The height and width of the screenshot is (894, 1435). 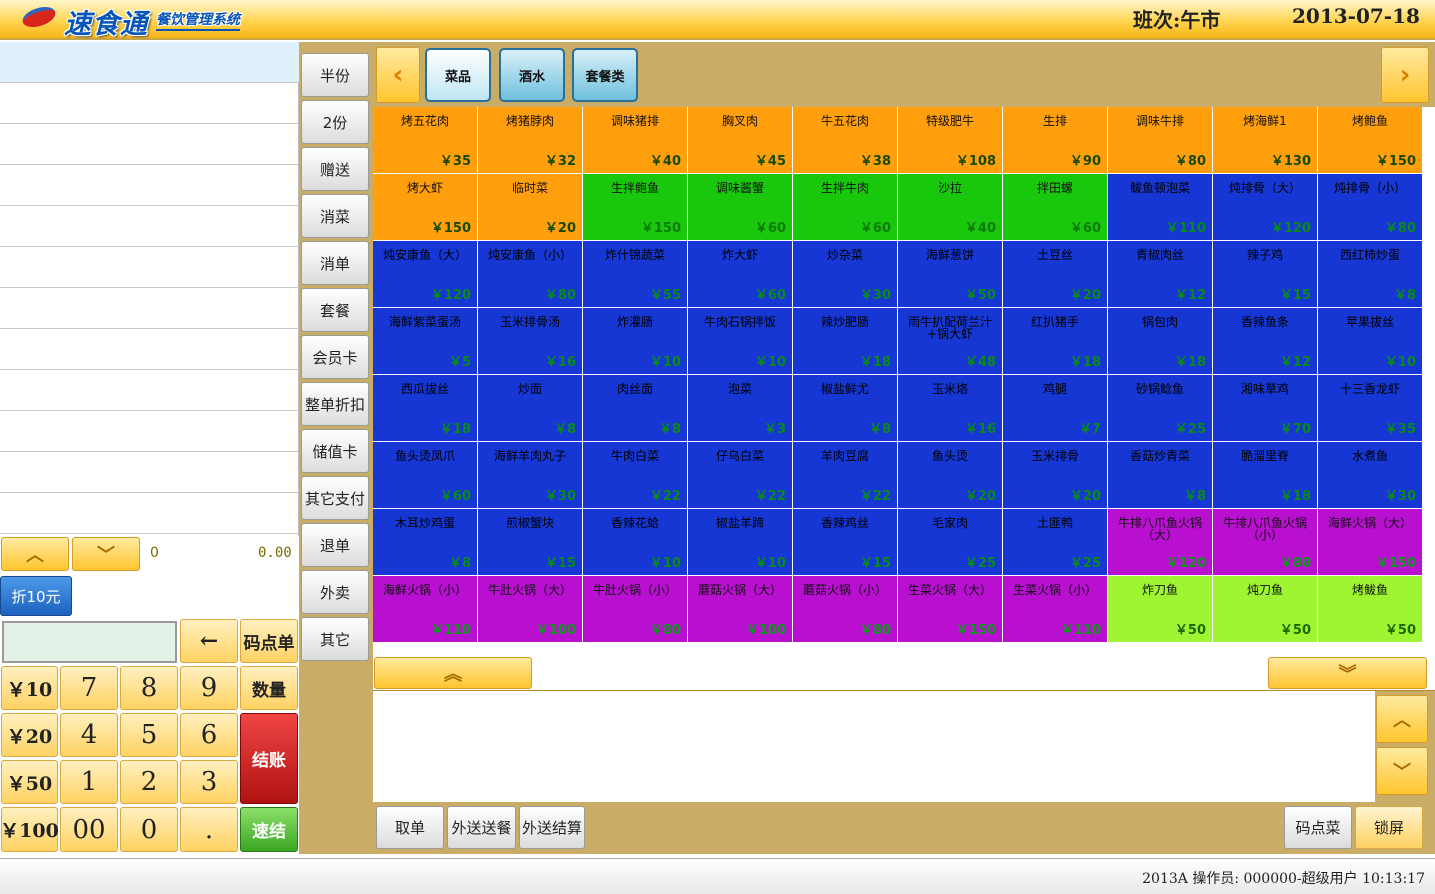 What do you see at coordinates (530, 274) in the screenshot?
I see `dish-button: 炖安康鱼（小） ￥80` at bounding box center [530, 274].